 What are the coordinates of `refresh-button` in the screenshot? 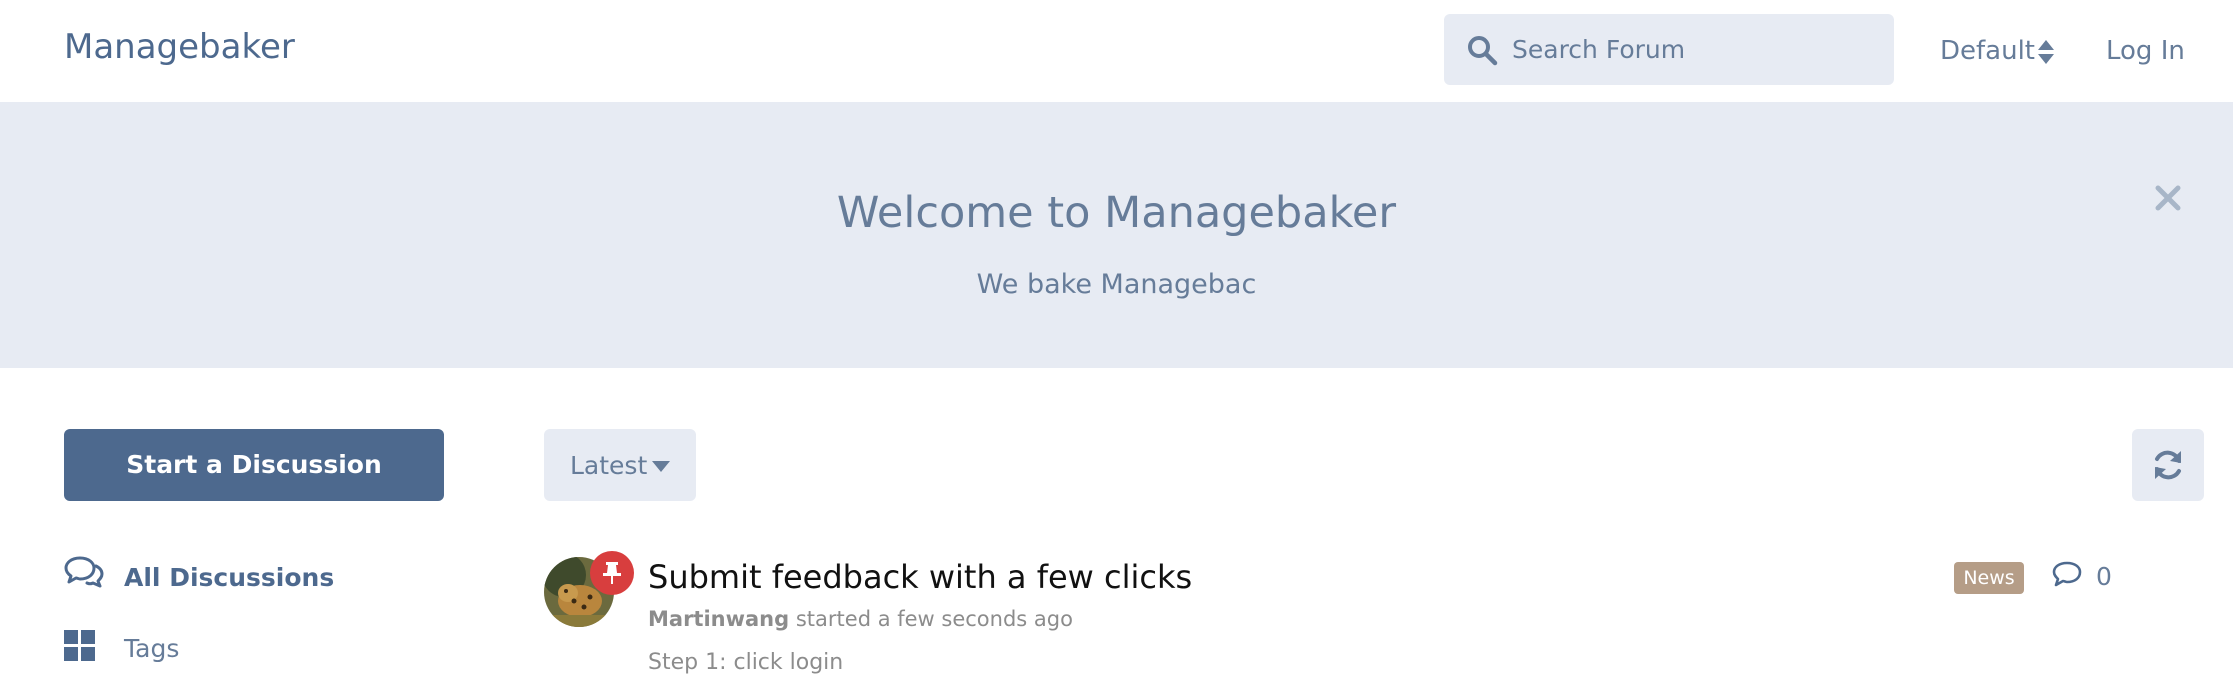 It's located at (2168, 465).